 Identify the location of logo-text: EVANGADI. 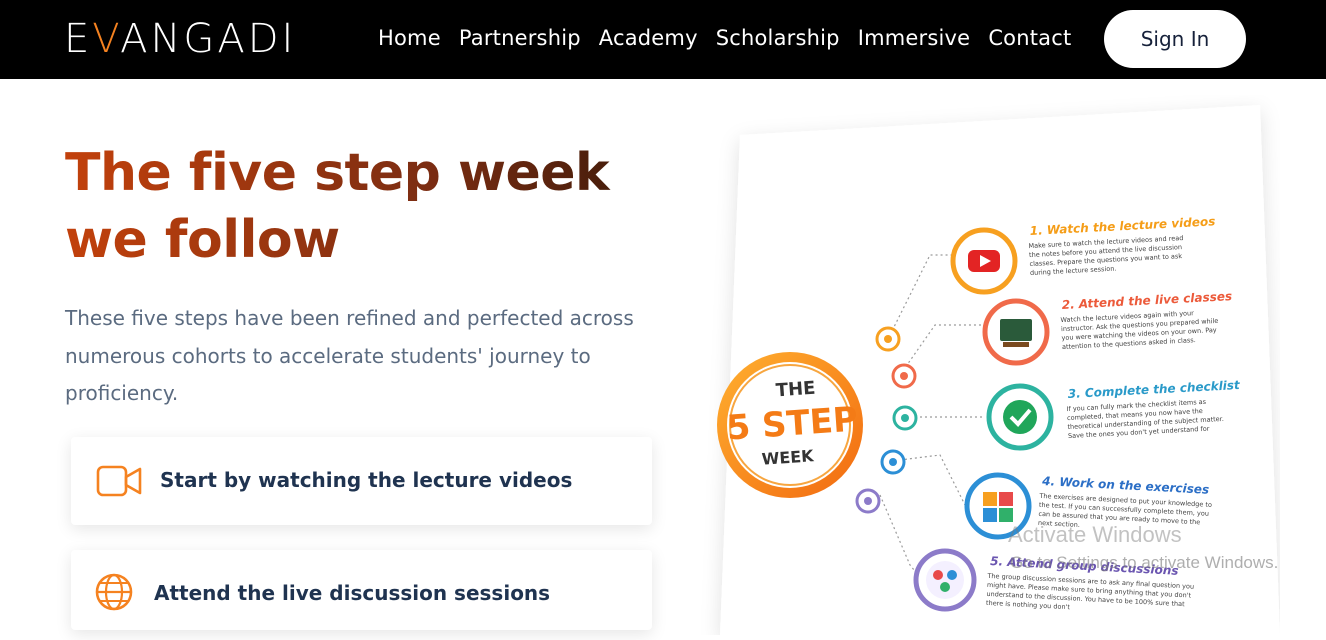
(180, 39).